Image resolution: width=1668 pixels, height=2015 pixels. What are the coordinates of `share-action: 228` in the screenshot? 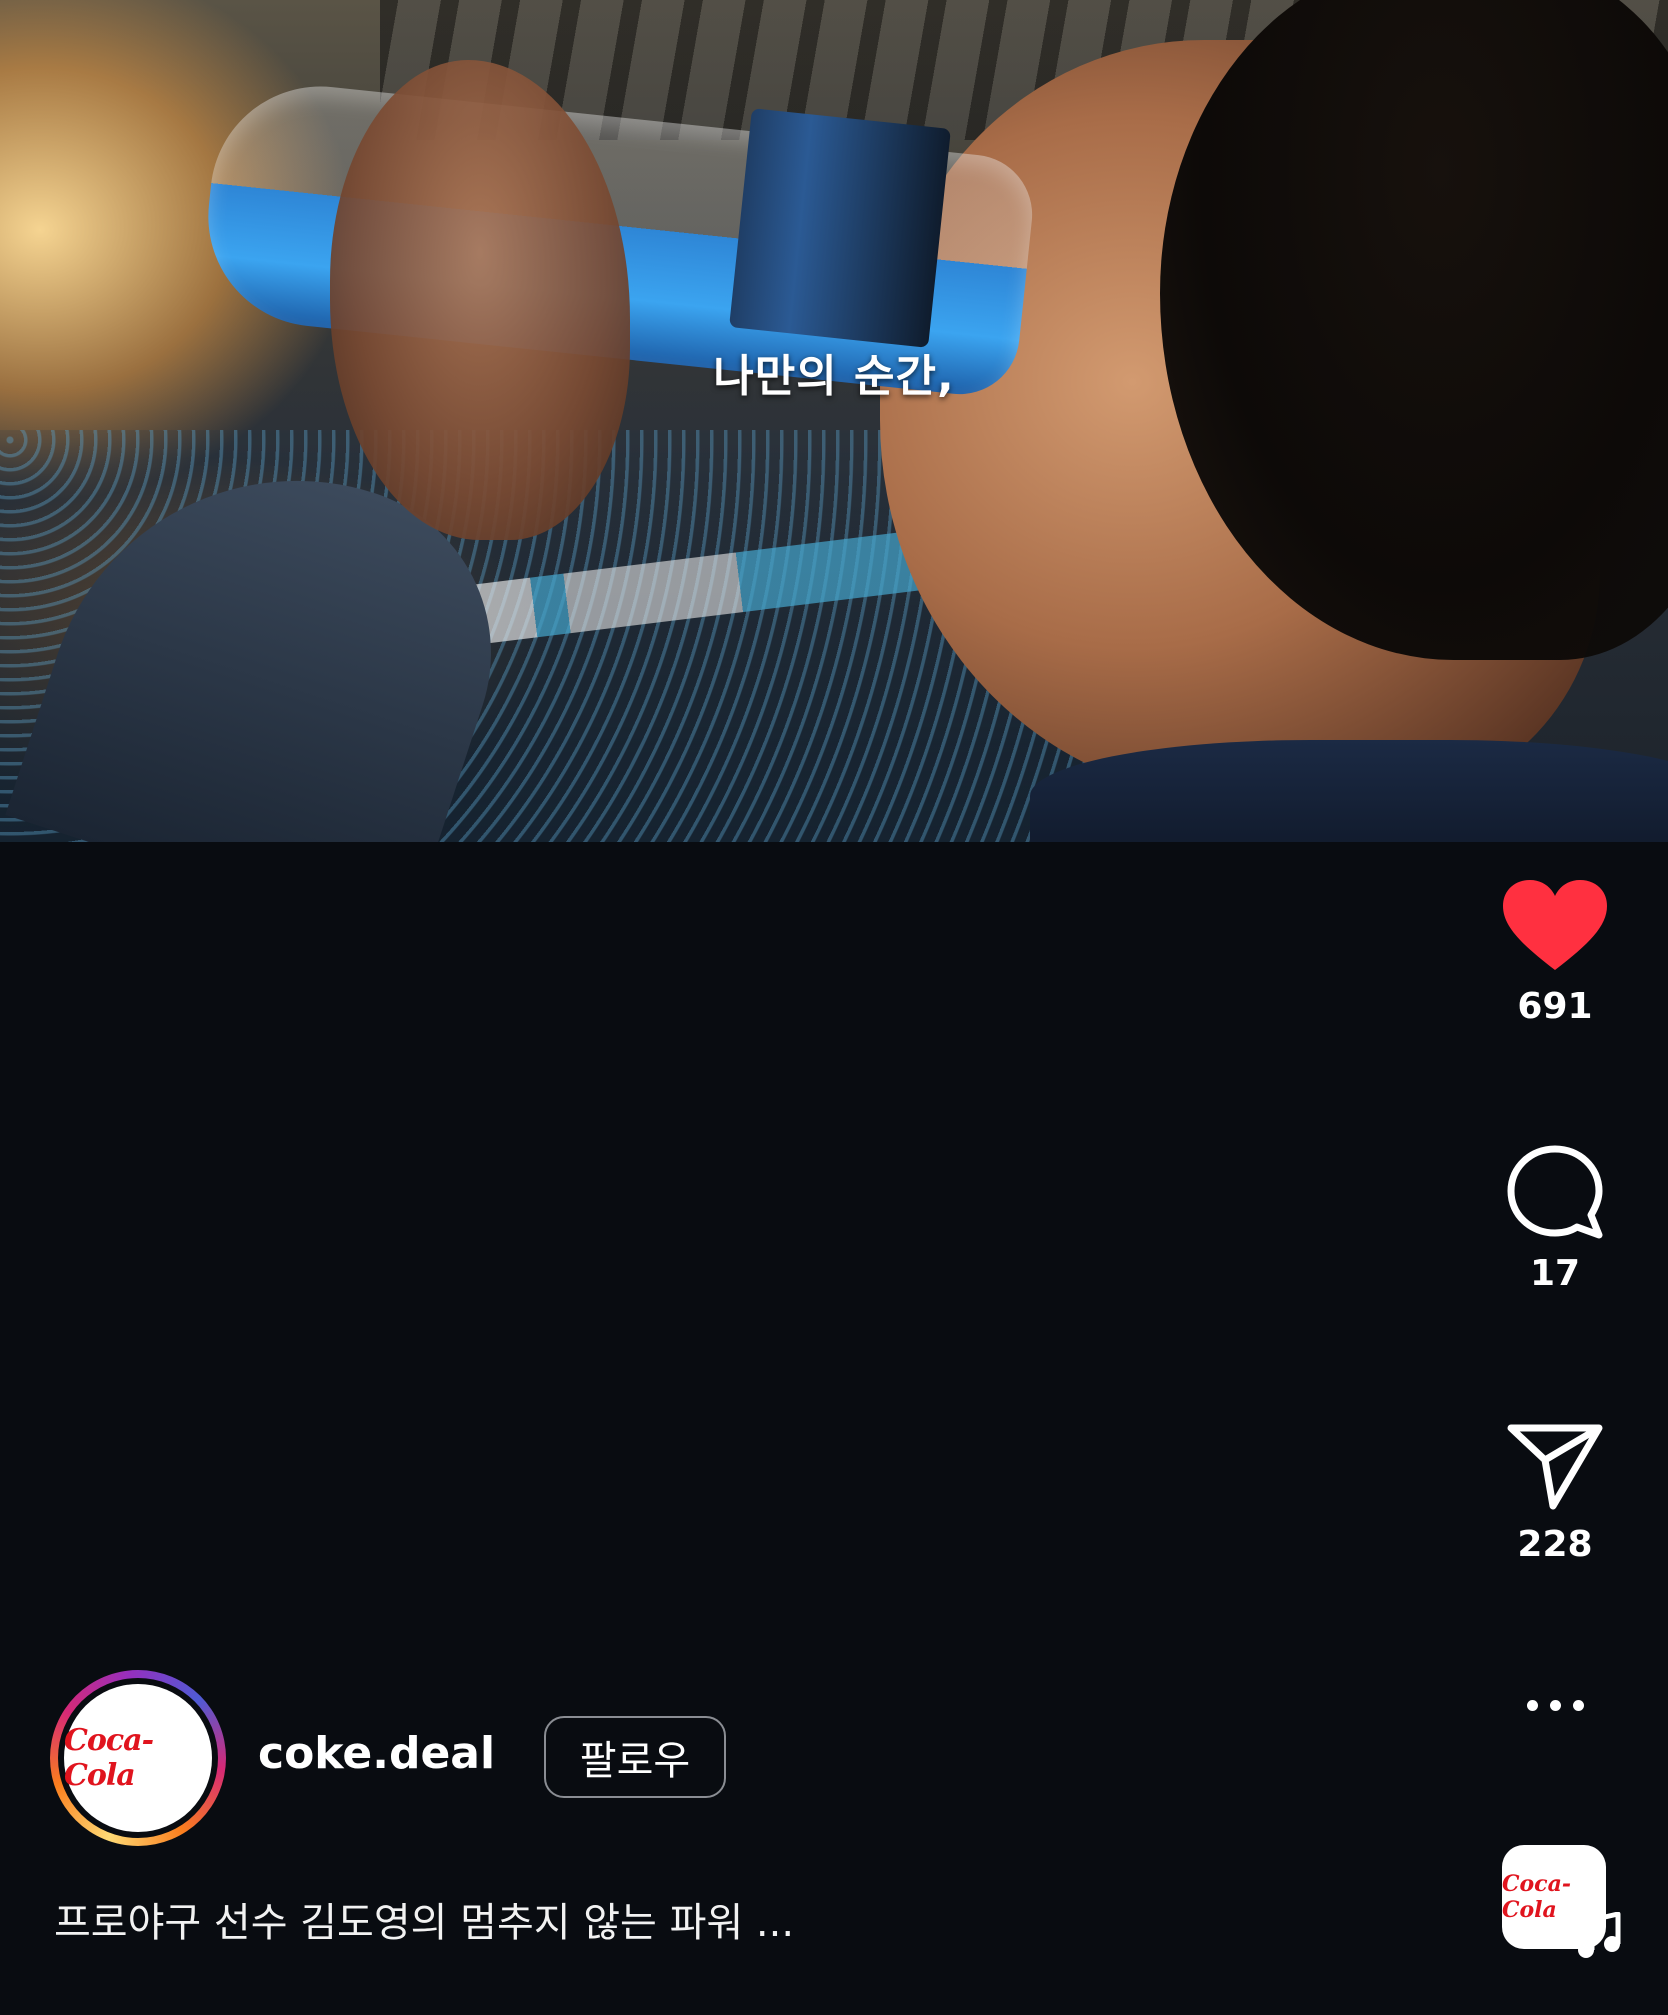 It's located at (1555, 1492).